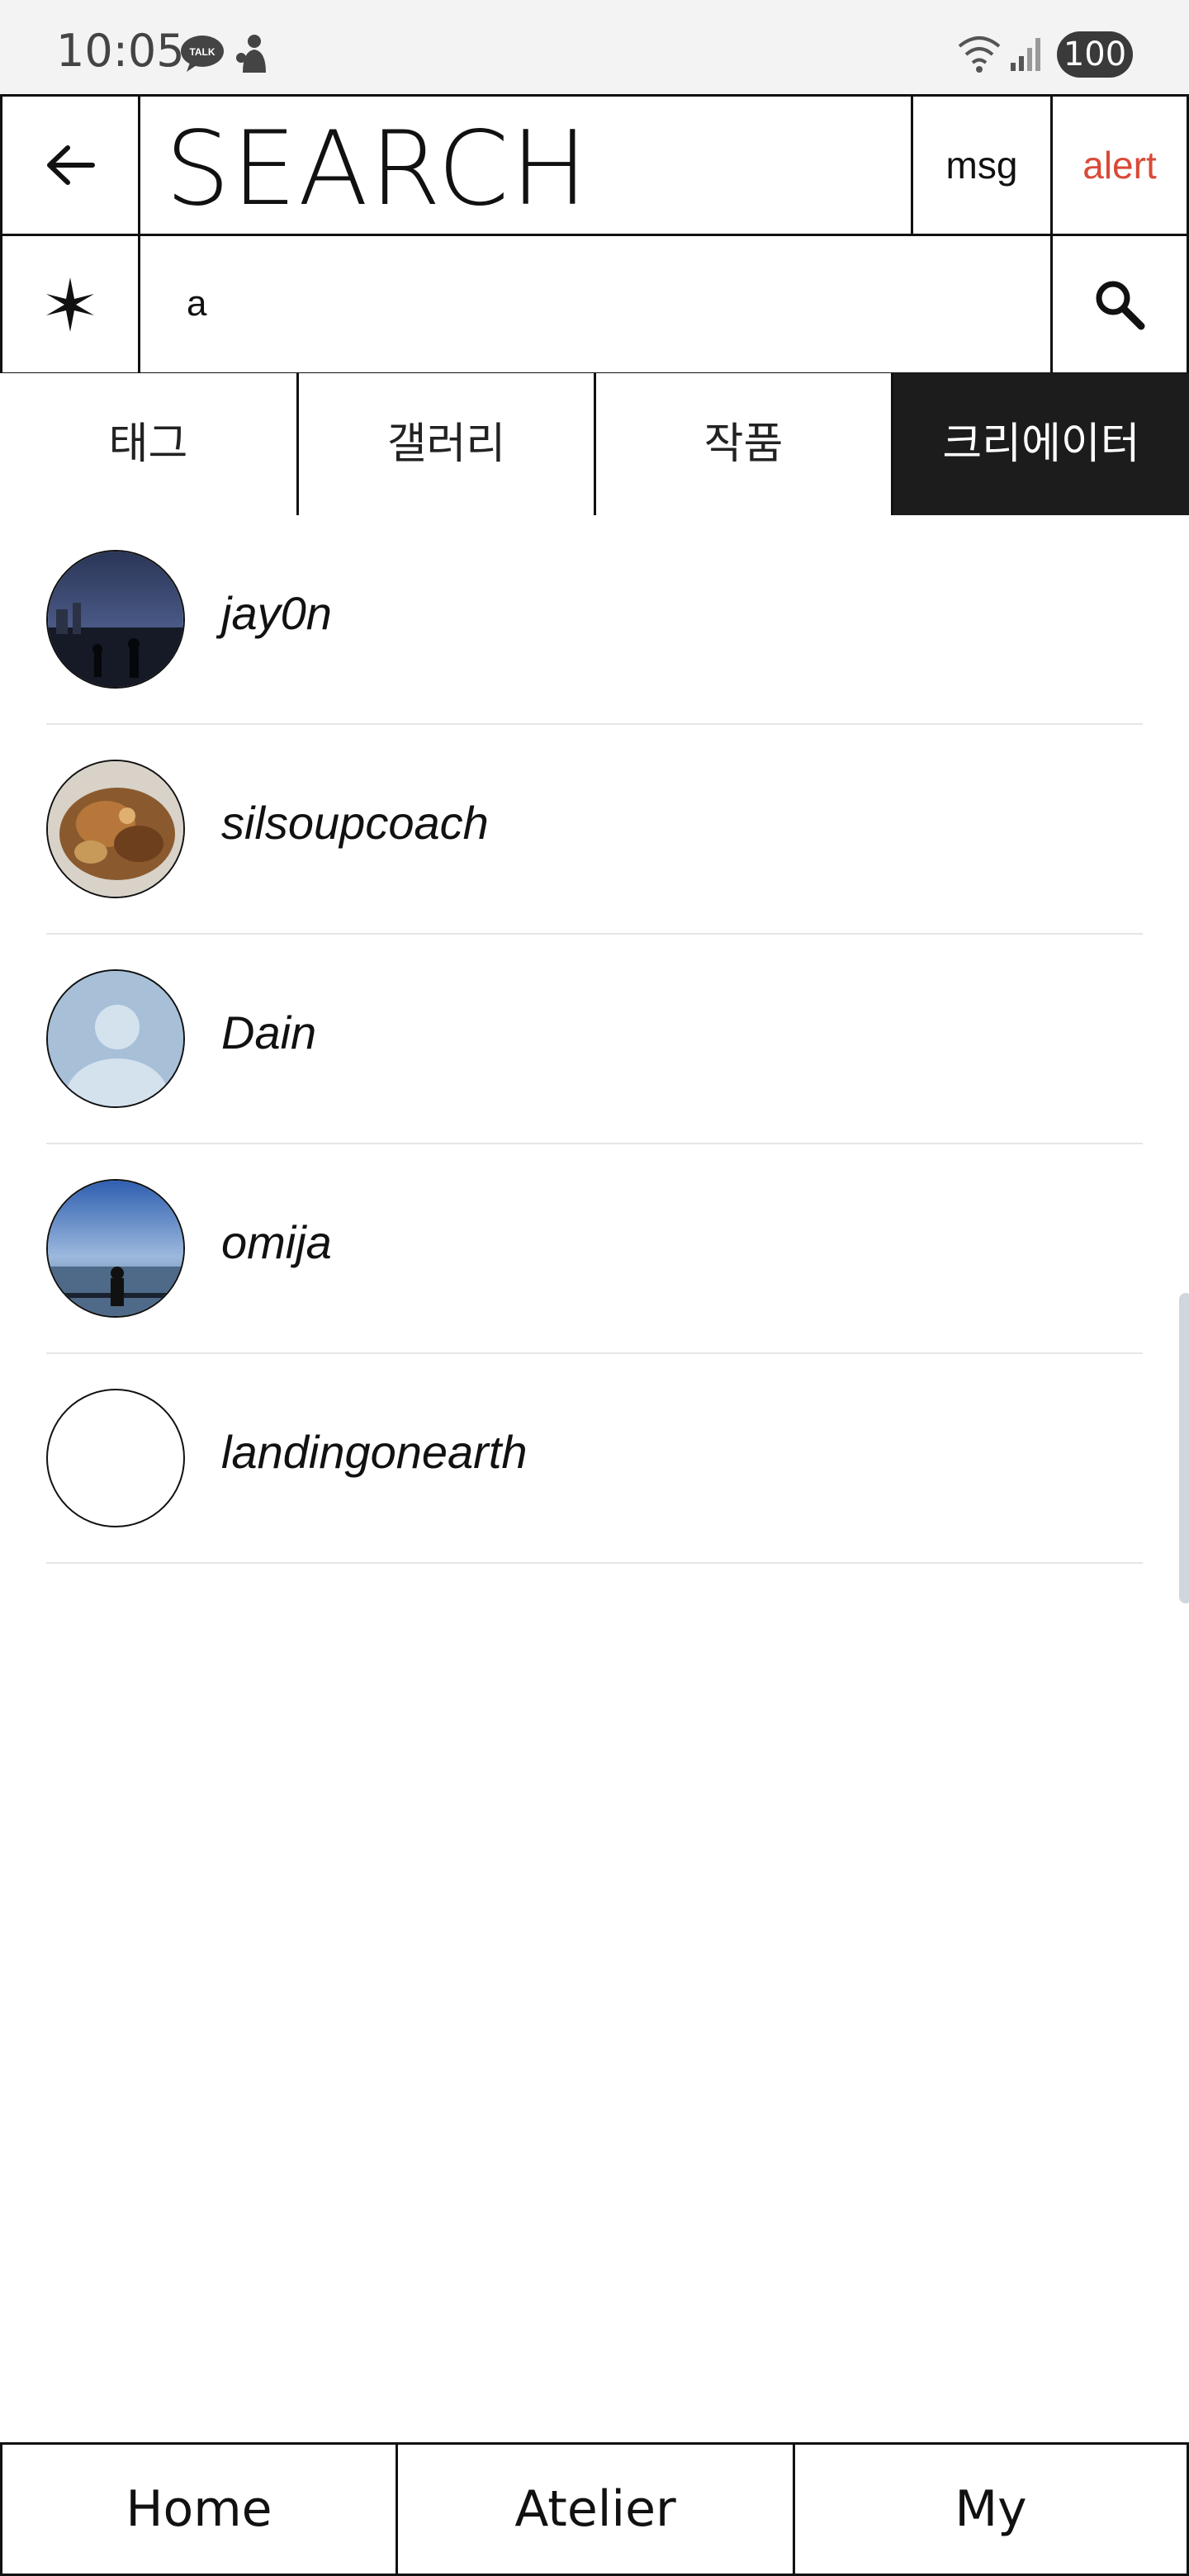  I want to click on nav-home: Home, so click(199, 2509).